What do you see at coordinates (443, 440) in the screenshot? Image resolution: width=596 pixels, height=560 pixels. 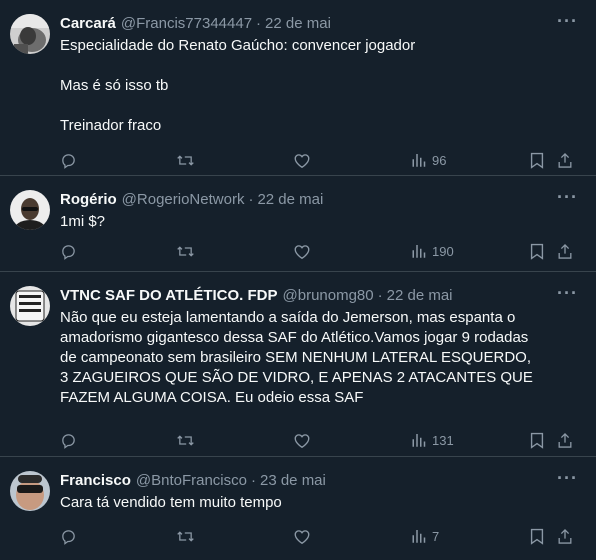 I see `view-count: 131` at bounding box center [443, 440].